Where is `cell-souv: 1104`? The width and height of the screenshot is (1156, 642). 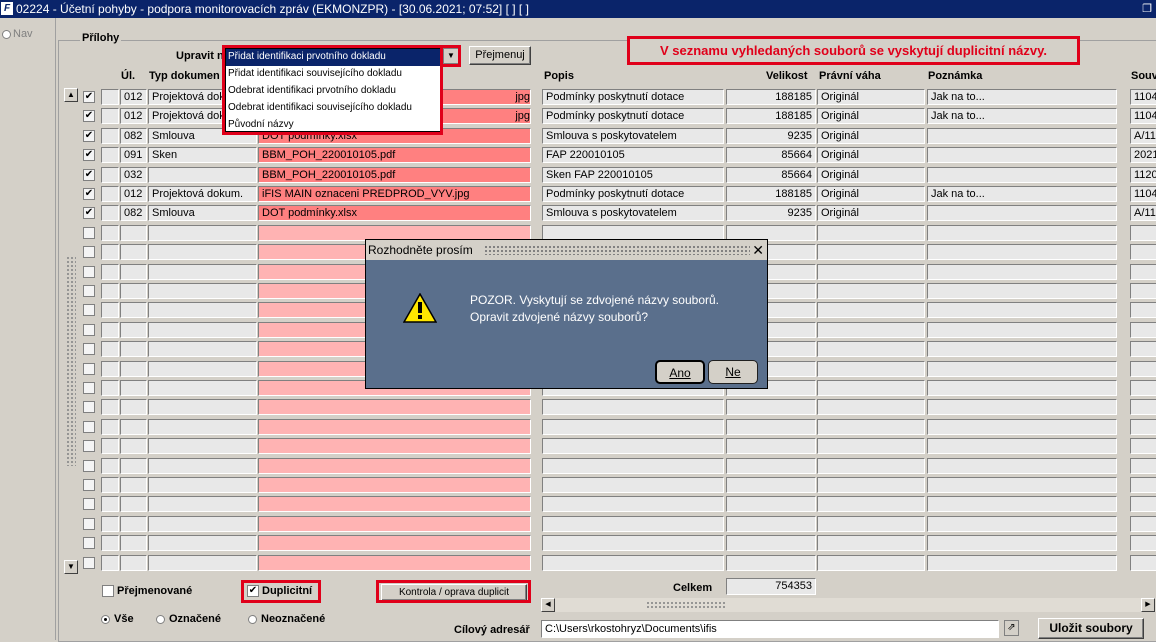
cell-souv: 1104 is located at coordinates (1143, 97).